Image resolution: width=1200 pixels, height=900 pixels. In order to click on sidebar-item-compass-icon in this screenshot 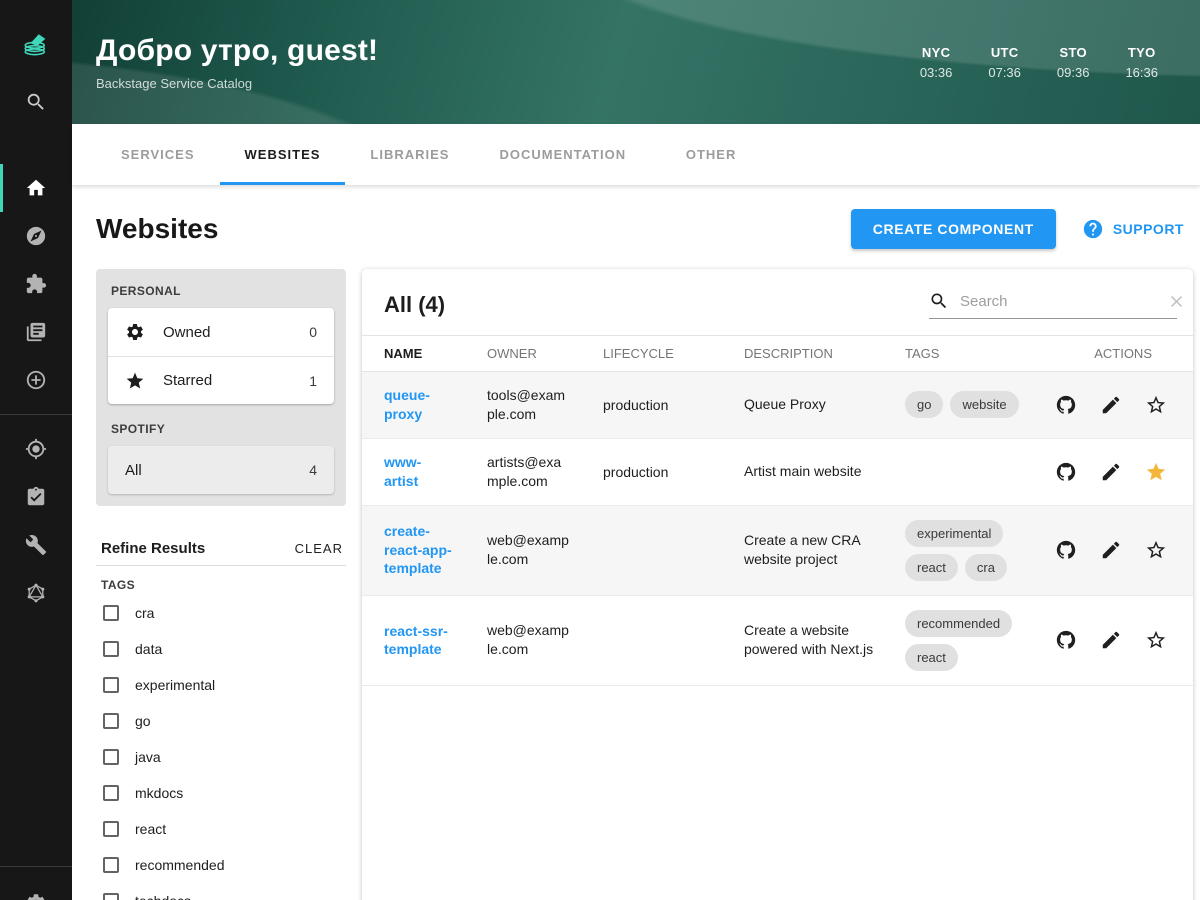, I will do `click(36, 236)`.